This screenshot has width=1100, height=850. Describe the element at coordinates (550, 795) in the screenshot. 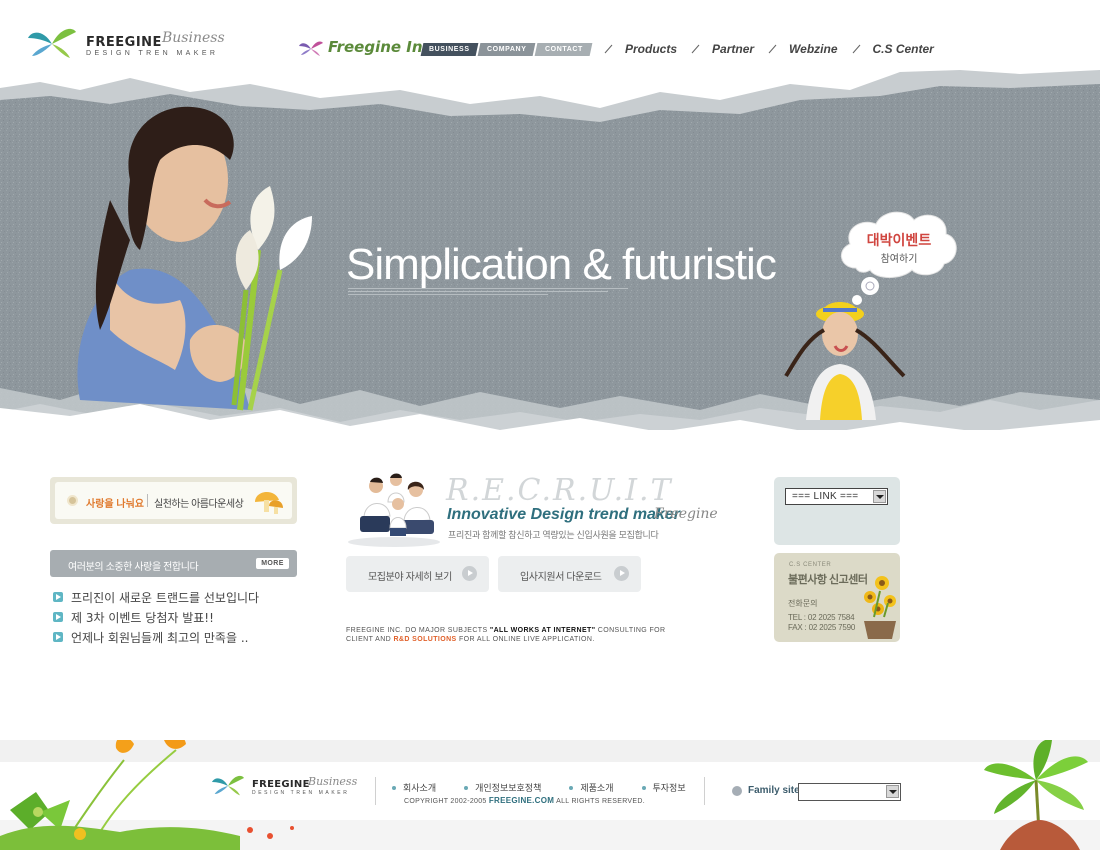

I see `footer-background` at that location.